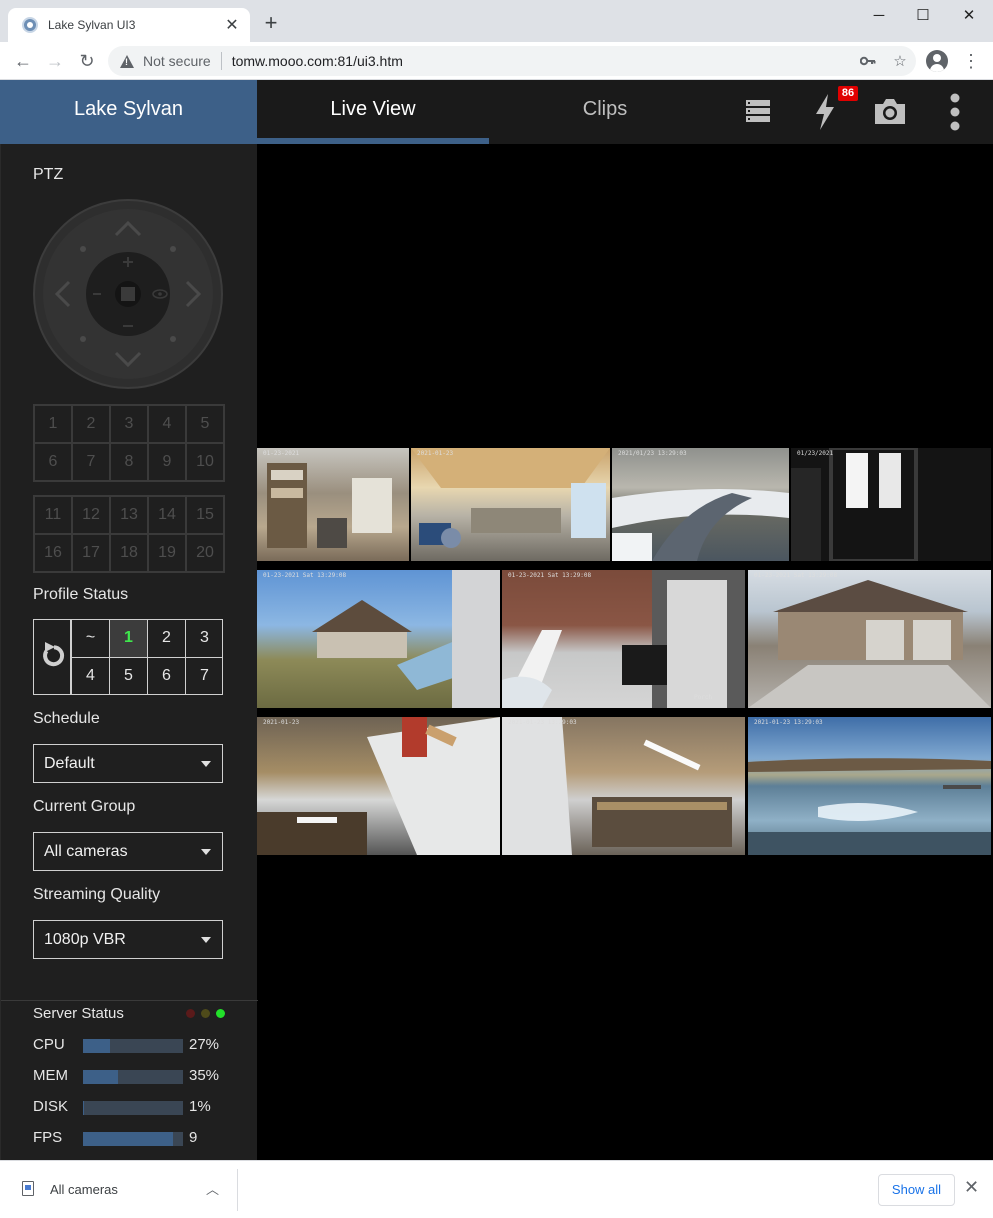 This screenshot has width=993, height=1218. I want to click on server-name: Lake Sylvan, so click(128, 112).